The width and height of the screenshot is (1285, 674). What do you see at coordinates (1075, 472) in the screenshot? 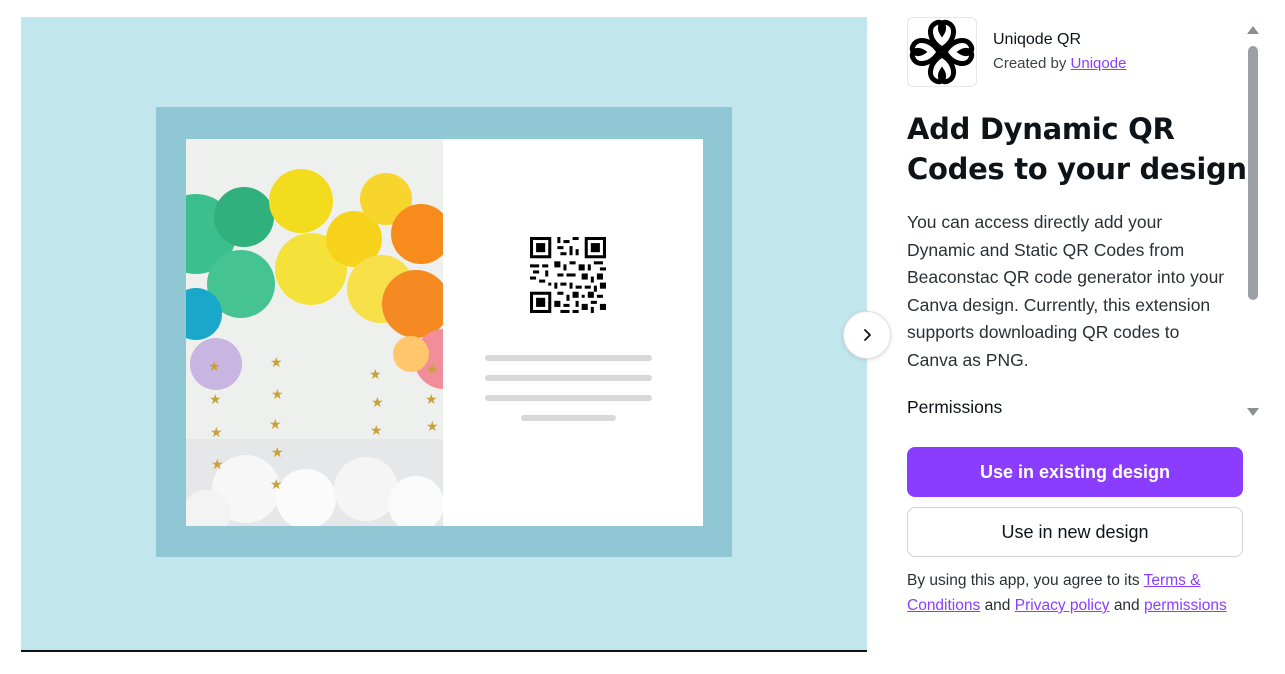
I see `use-in-existing-design-button: Use in existing design` at bounding box center [1075, 472].